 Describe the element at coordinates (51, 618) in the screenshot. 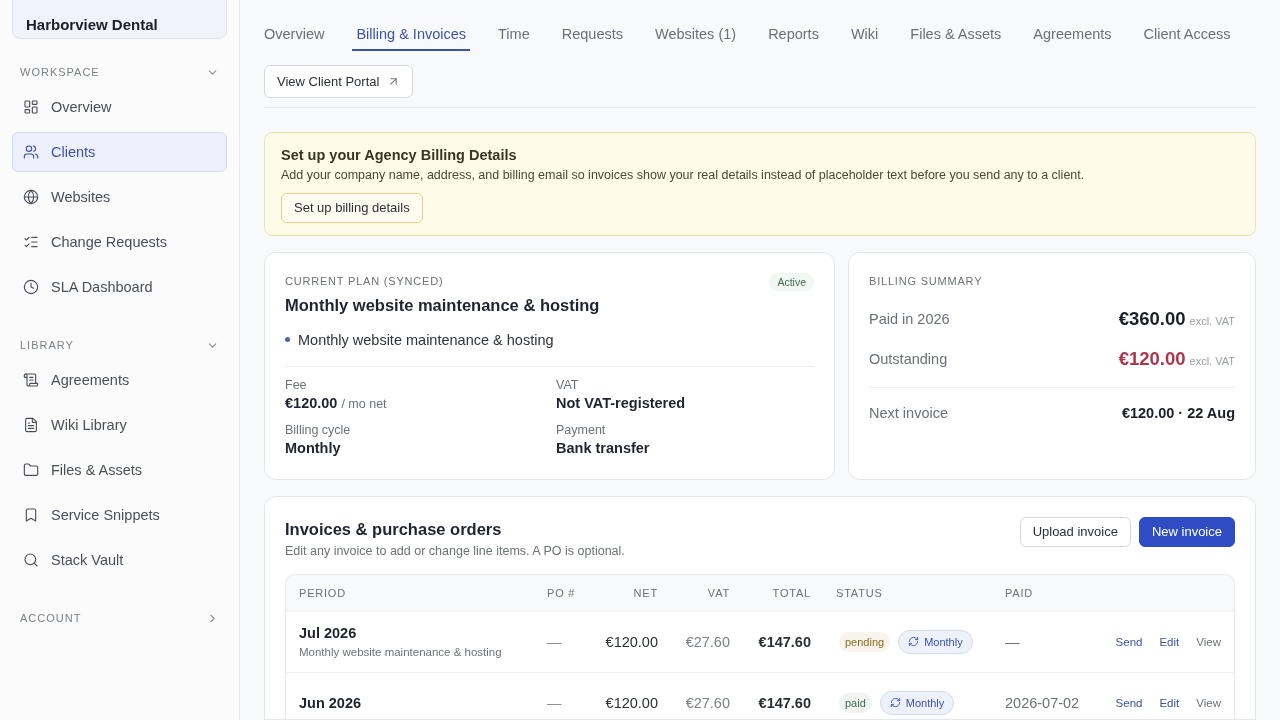

I see `section-title: ACCOUNT` at that location.